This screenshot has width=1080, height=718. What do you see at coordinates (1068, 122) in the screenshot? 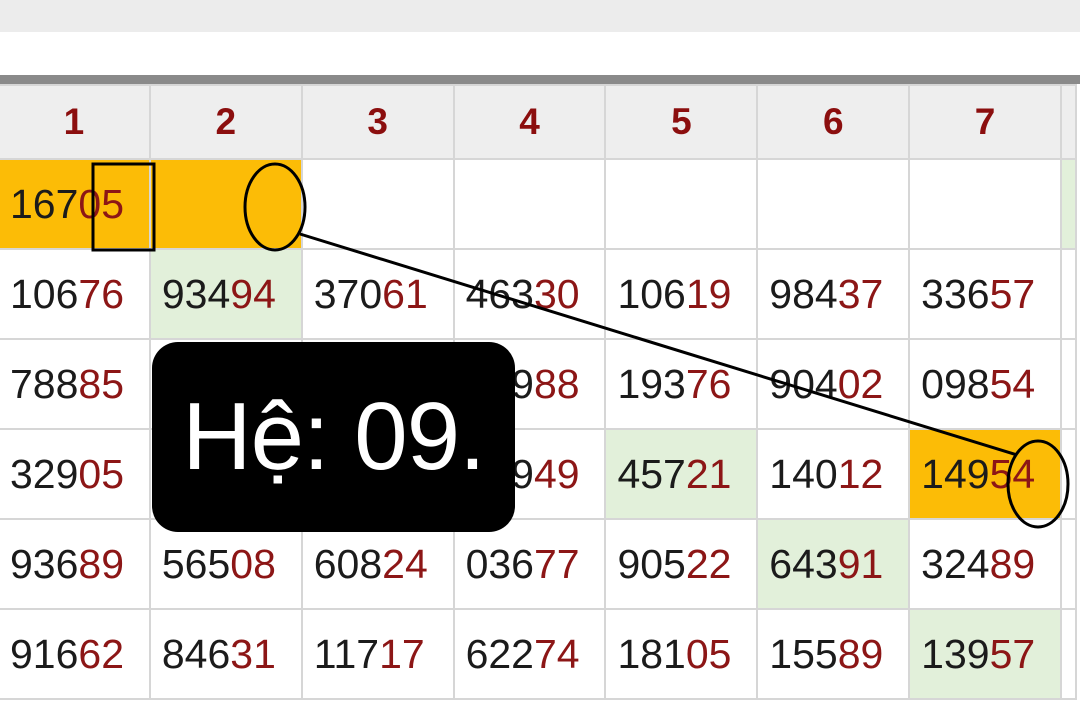
I see `column-header-edge` at bounding box center [1068, 122].